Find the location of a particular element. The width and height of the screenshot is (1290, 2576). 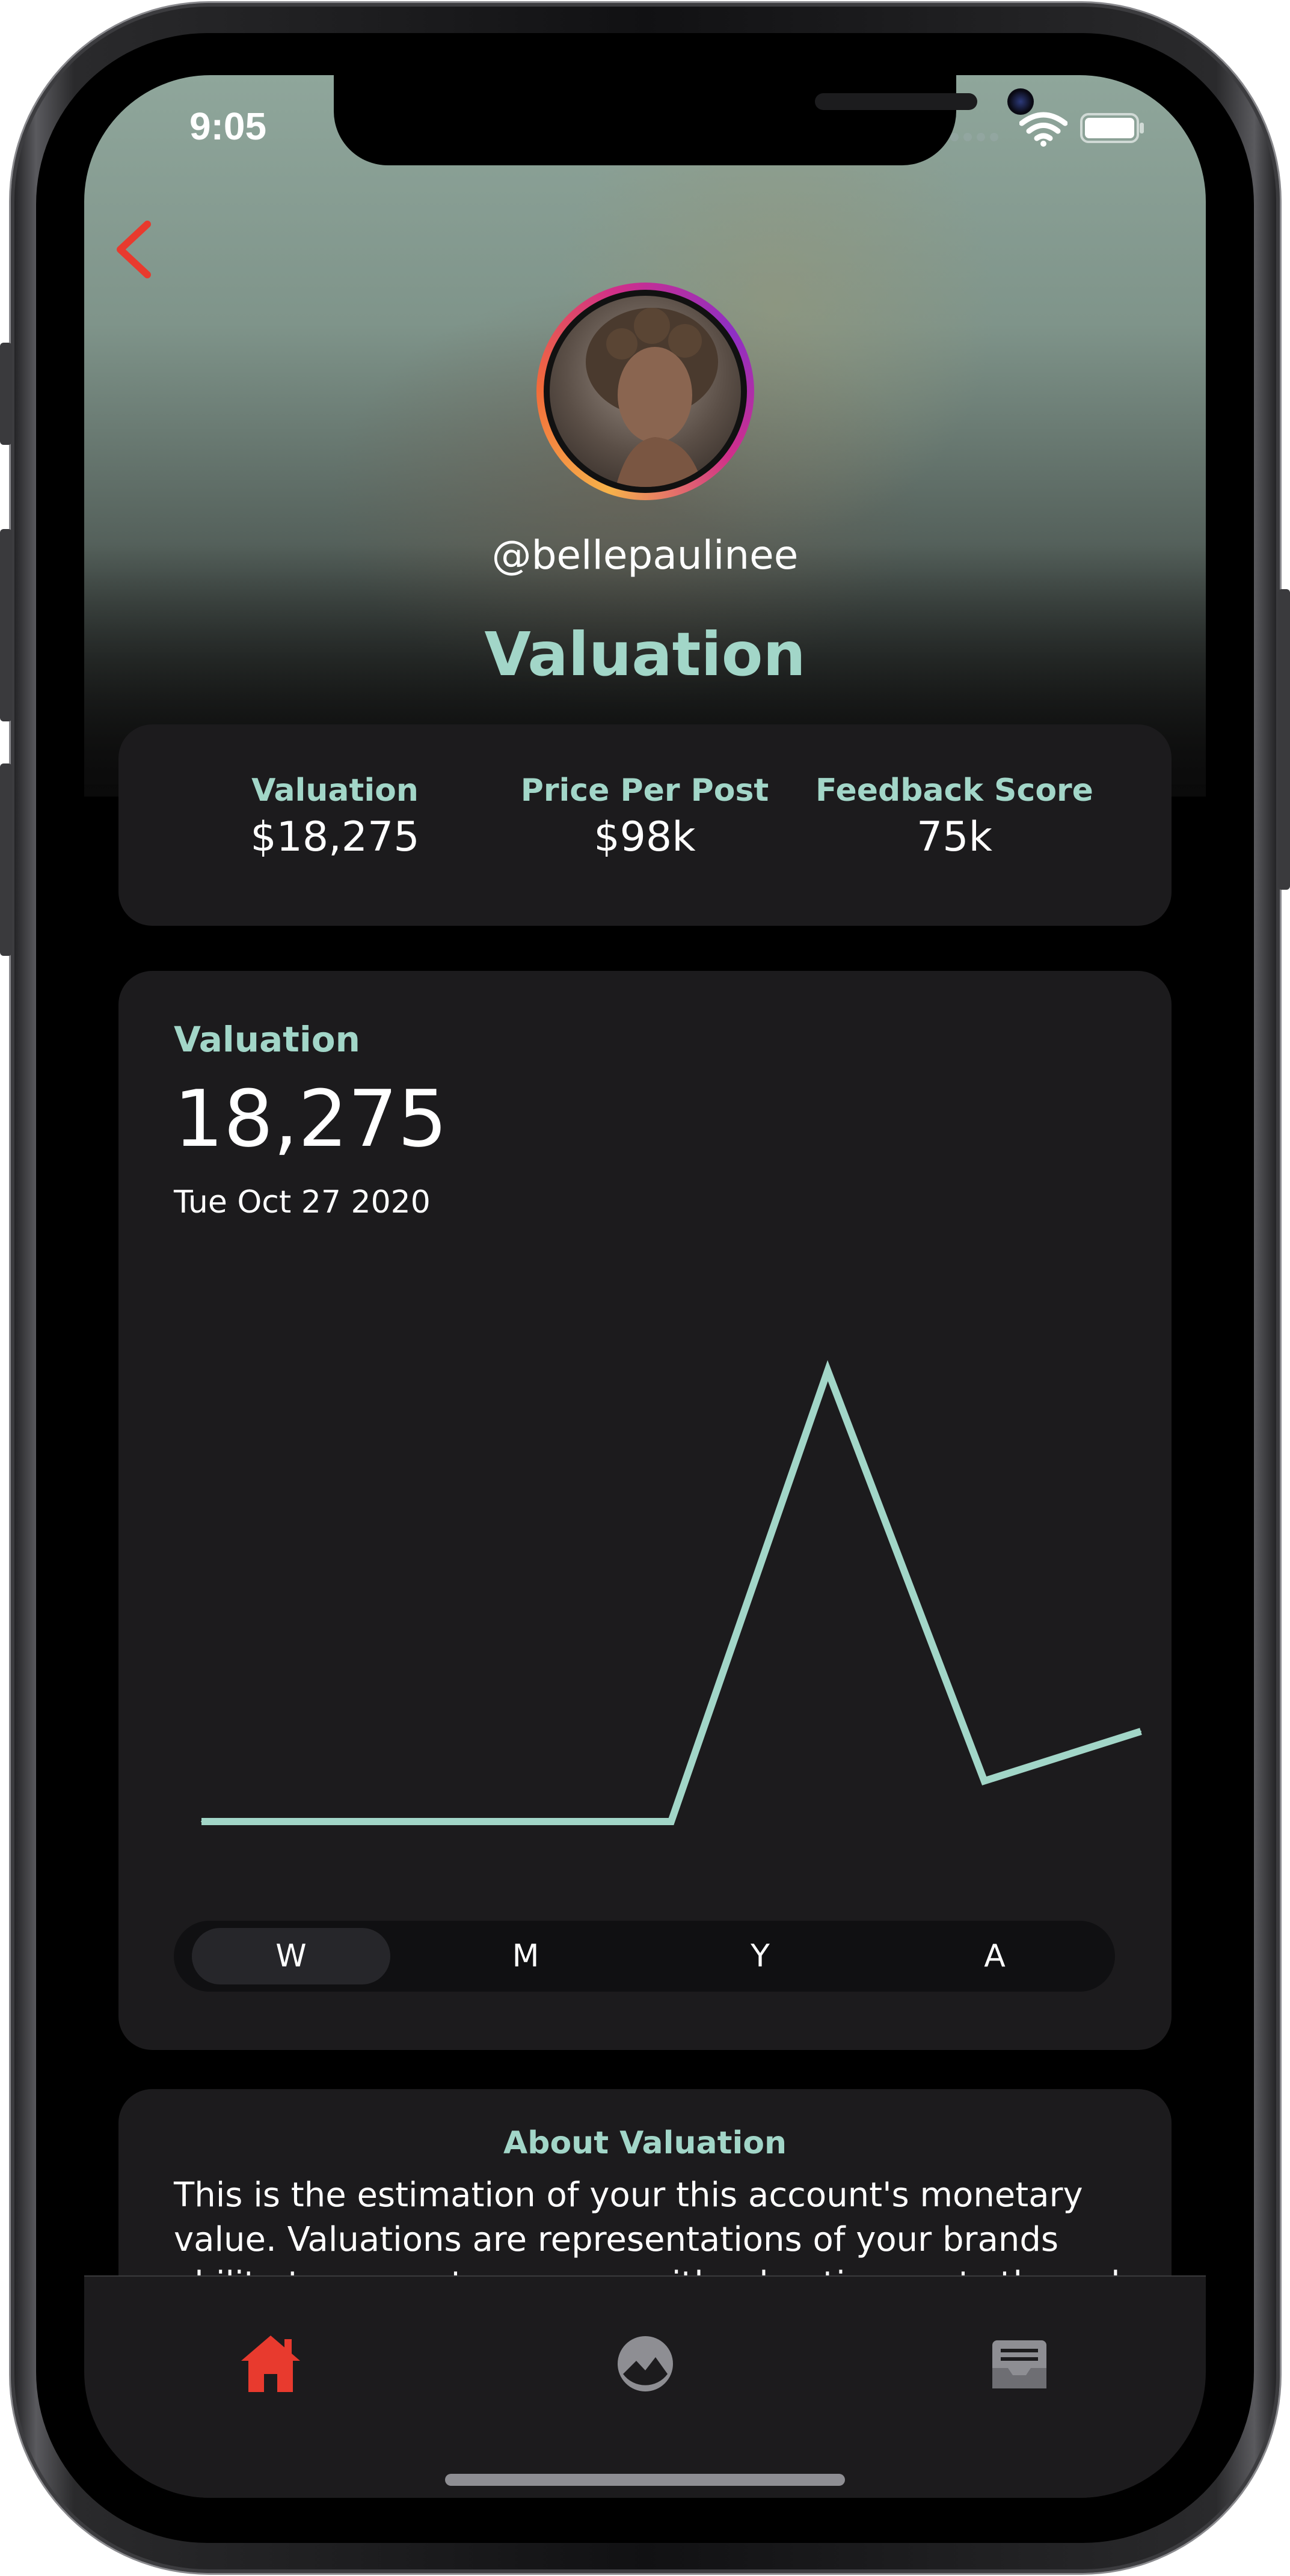

stat-price-per-post: Price Per Post $98k is located at coordinates (644, 816).